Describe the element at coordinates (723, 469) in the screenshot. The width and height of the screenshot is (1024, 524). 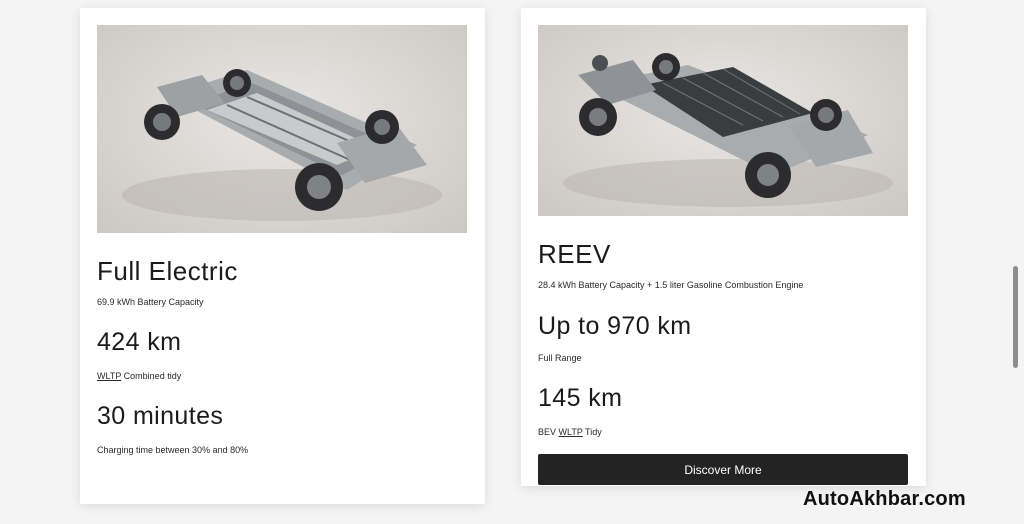
I see `discover-more-button: Discover More` at that location.